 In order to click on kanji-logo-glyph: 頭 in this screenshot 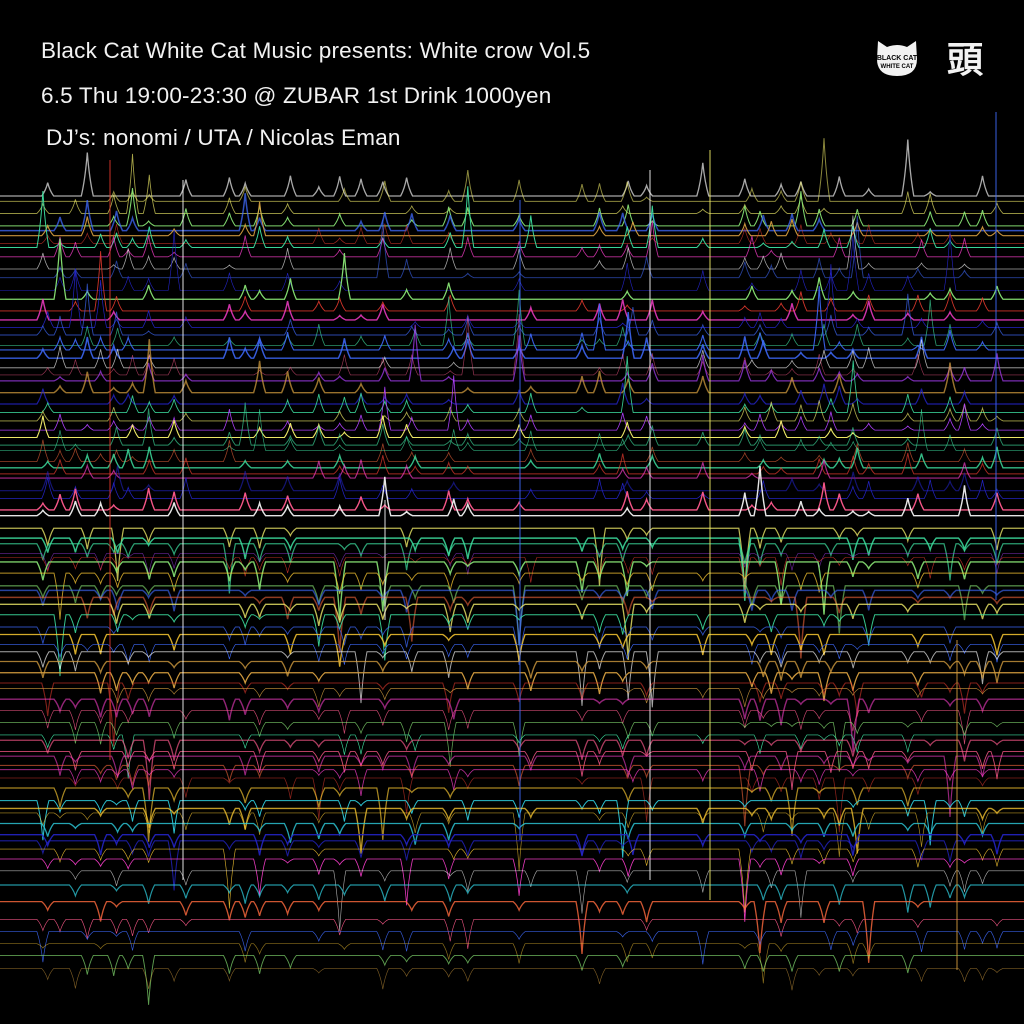, I will do `click(965, 59)`.